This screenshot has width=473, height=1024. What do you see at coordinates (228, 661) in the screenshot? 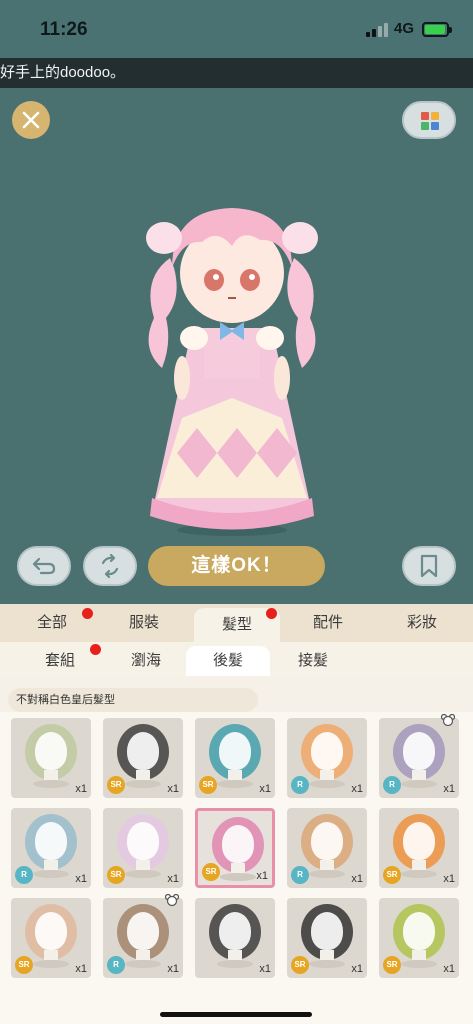
I see `subtab-back-hair: 後髮` at bounding box center [228, 661].